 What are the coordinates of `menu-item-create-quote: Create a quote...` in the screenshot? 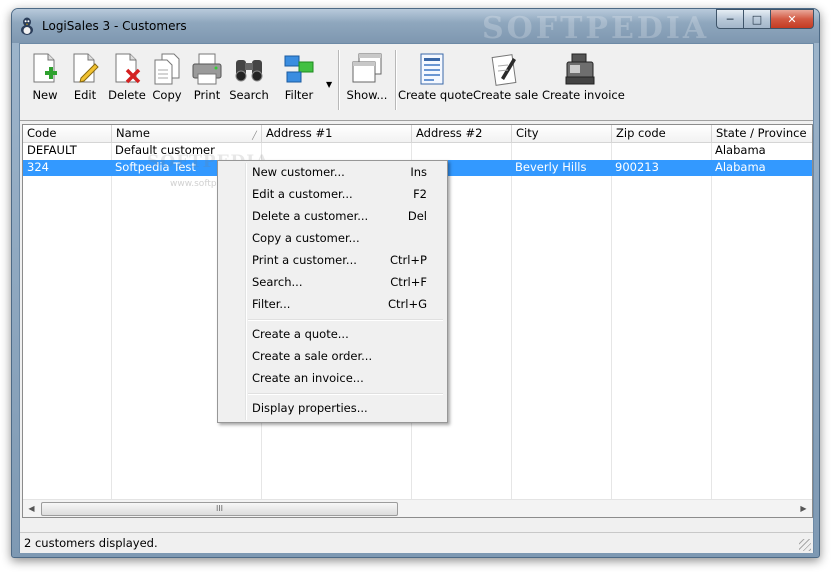 It's located at (332, 334).